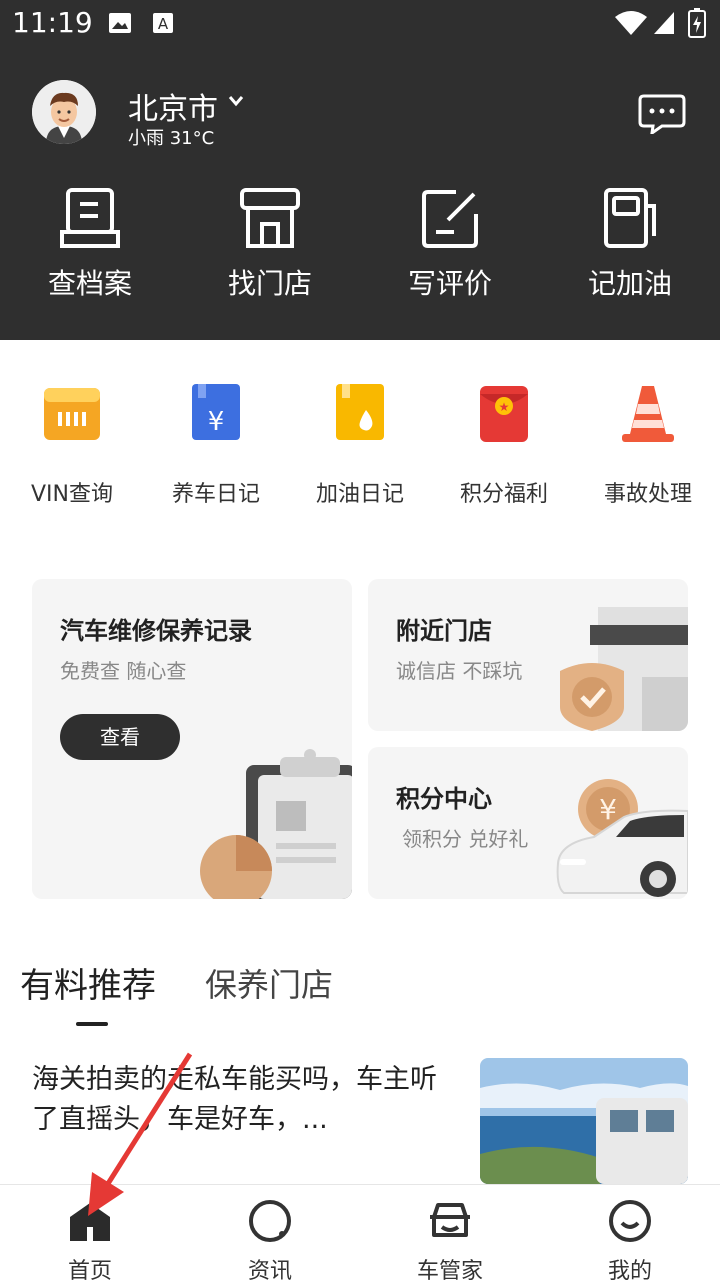  I want to click on tool-label: 养车日记, so click(215, 494).